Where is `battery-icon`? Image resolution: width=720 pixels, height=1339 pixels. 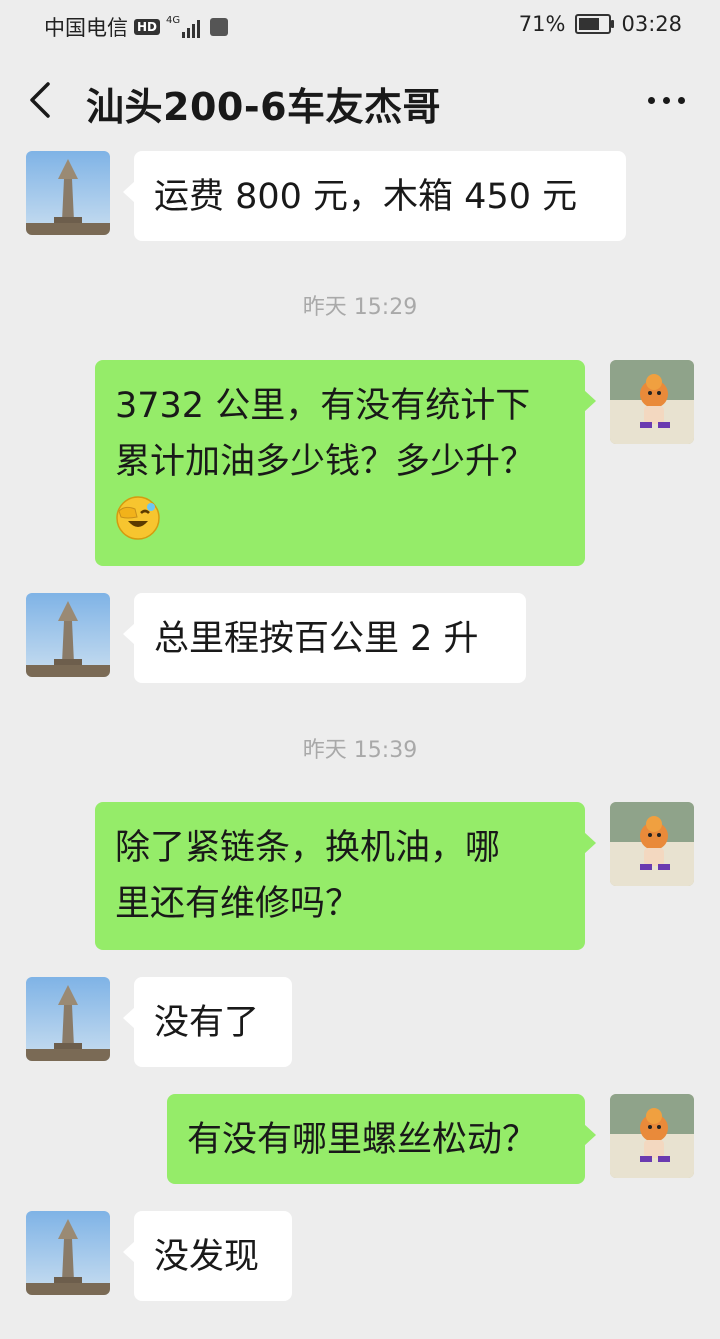 battery-icon is located at coordinates (595, 24).